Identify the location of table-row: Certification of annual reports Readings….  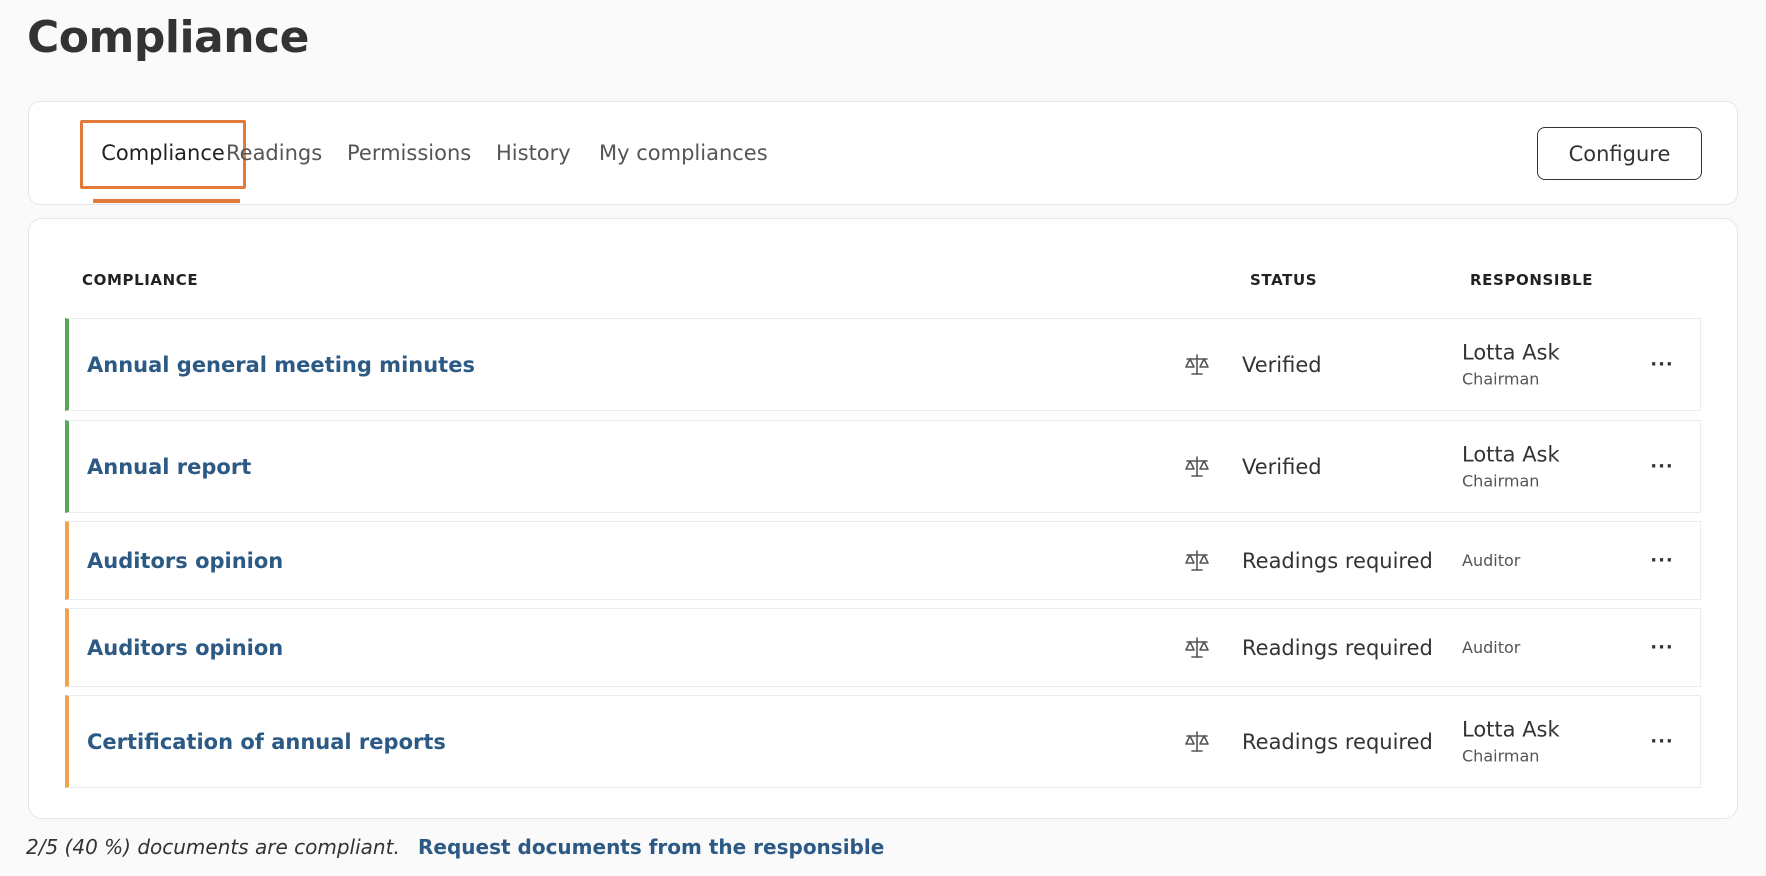
(883, 741).